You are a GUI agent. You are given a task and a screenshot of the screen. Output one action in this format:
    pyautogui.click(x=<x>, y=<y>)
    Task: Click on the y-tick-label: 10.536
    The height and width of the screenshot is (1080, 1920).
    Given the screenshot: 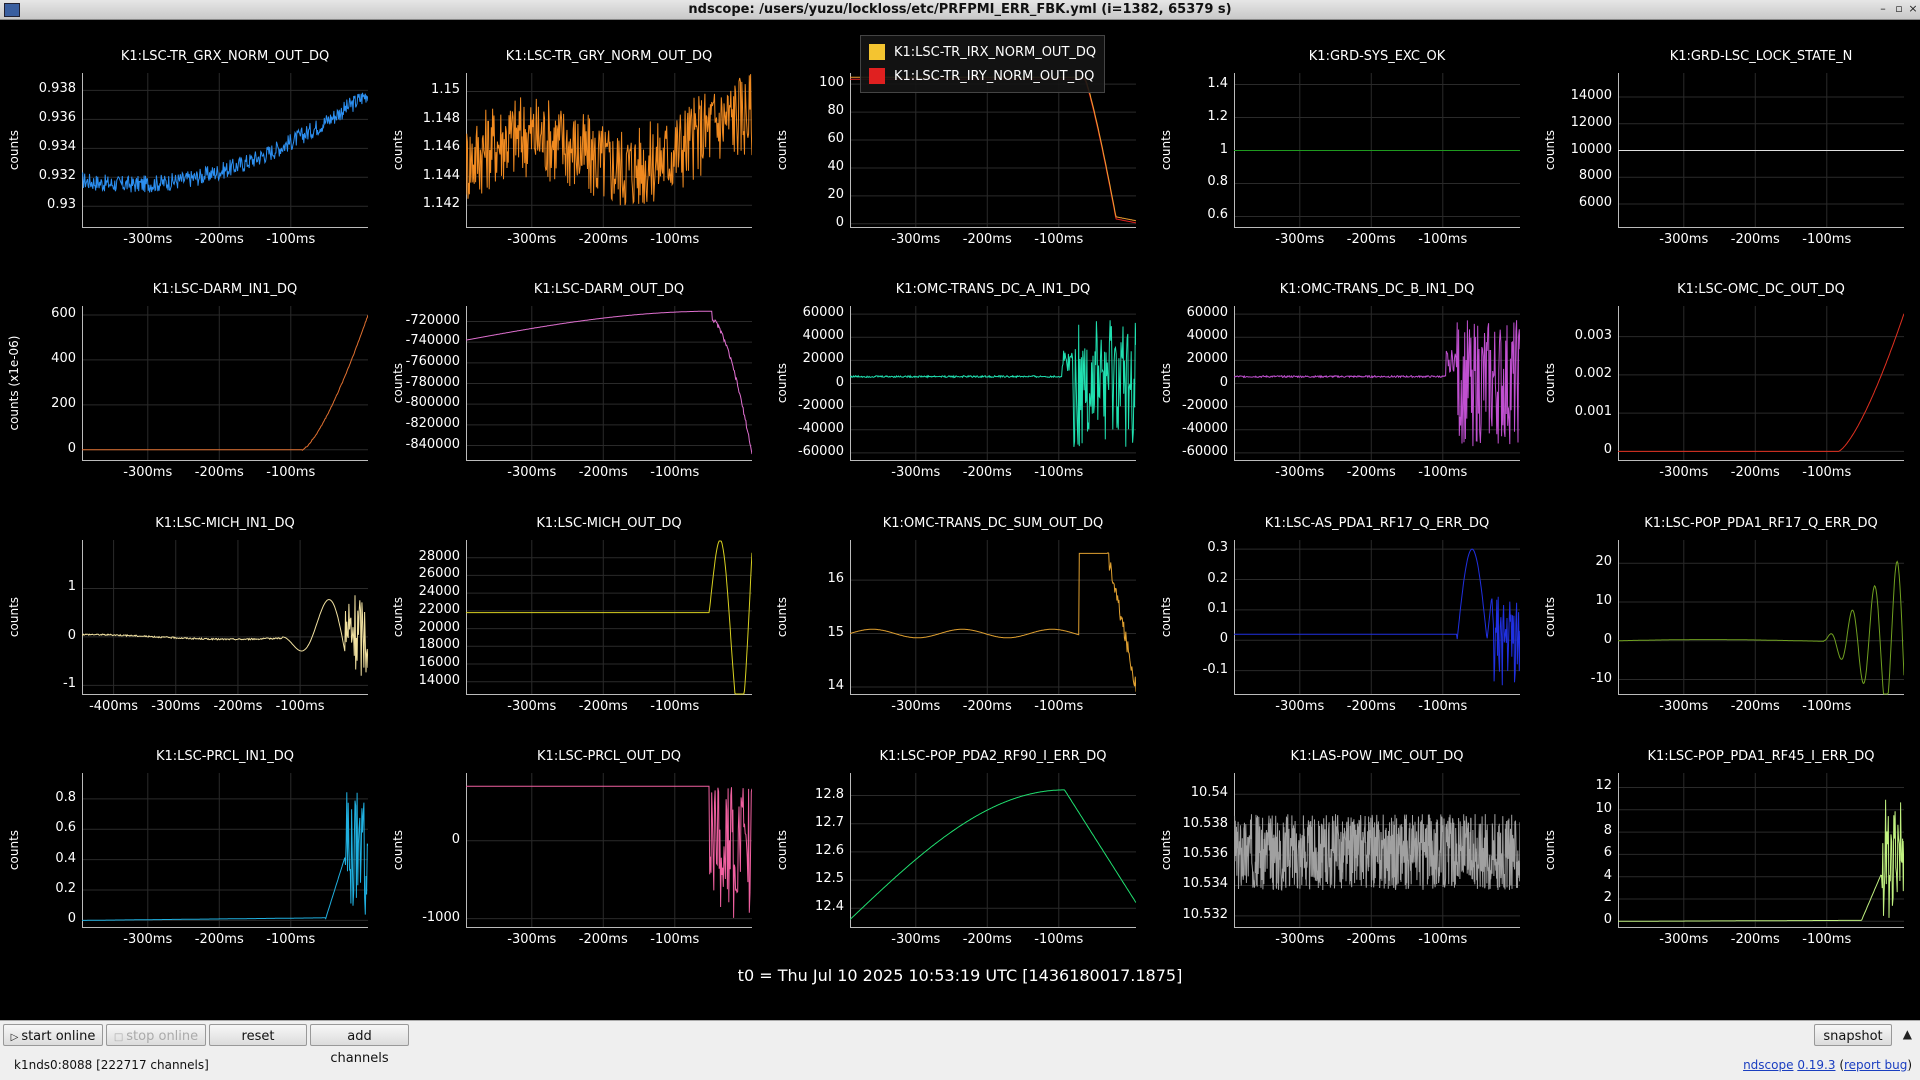 What is the action you would take?
    pyautogui.click(x=1205, y=854)
    